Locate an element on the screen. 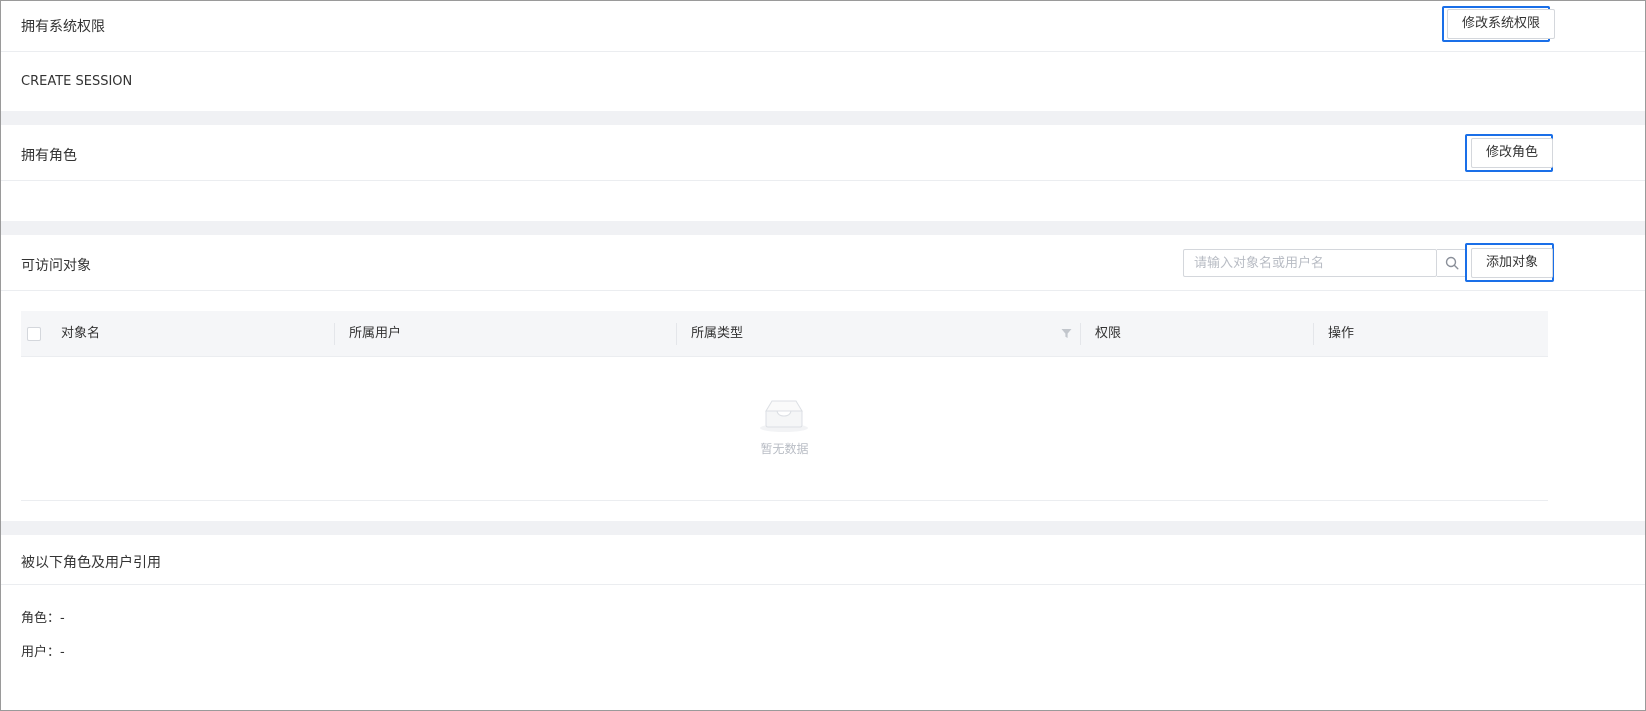  references-title: 被以下角色及用户引用 is located at coordinates (91, 563).